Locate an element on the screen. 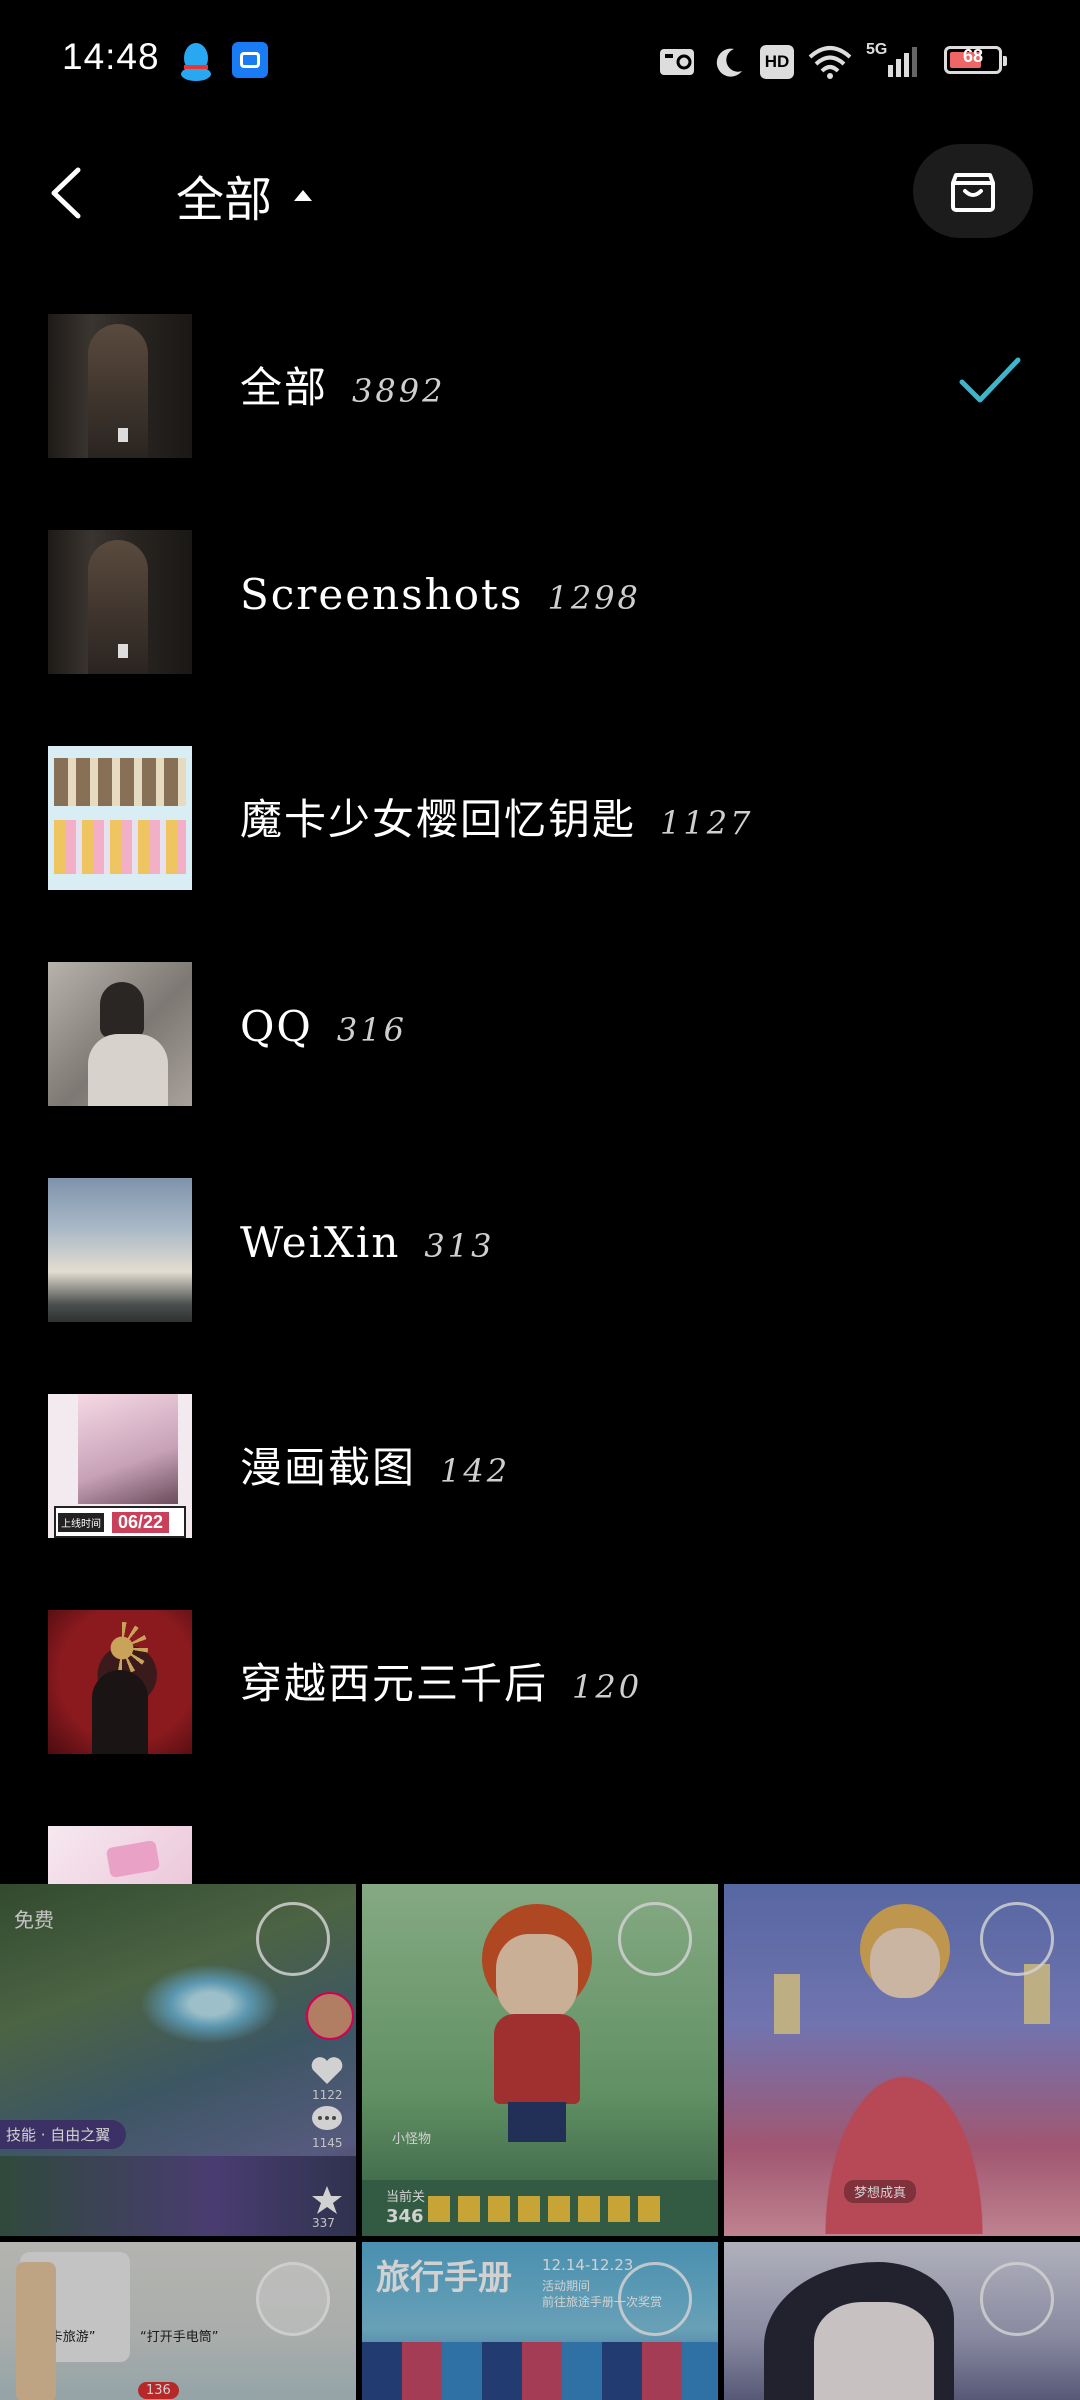 The image size is (1080, 2400). hd-icon: HD is located at coordinates (777, 62).